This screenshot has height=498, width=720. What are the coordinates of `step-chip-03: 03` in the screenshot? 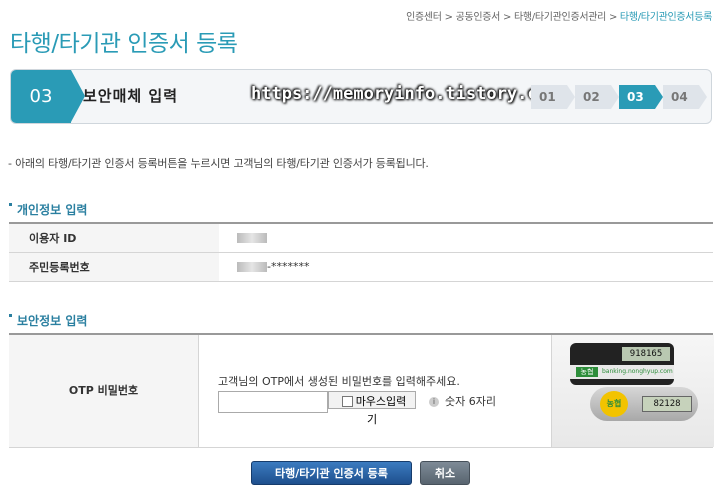 It's located at (641, 97).